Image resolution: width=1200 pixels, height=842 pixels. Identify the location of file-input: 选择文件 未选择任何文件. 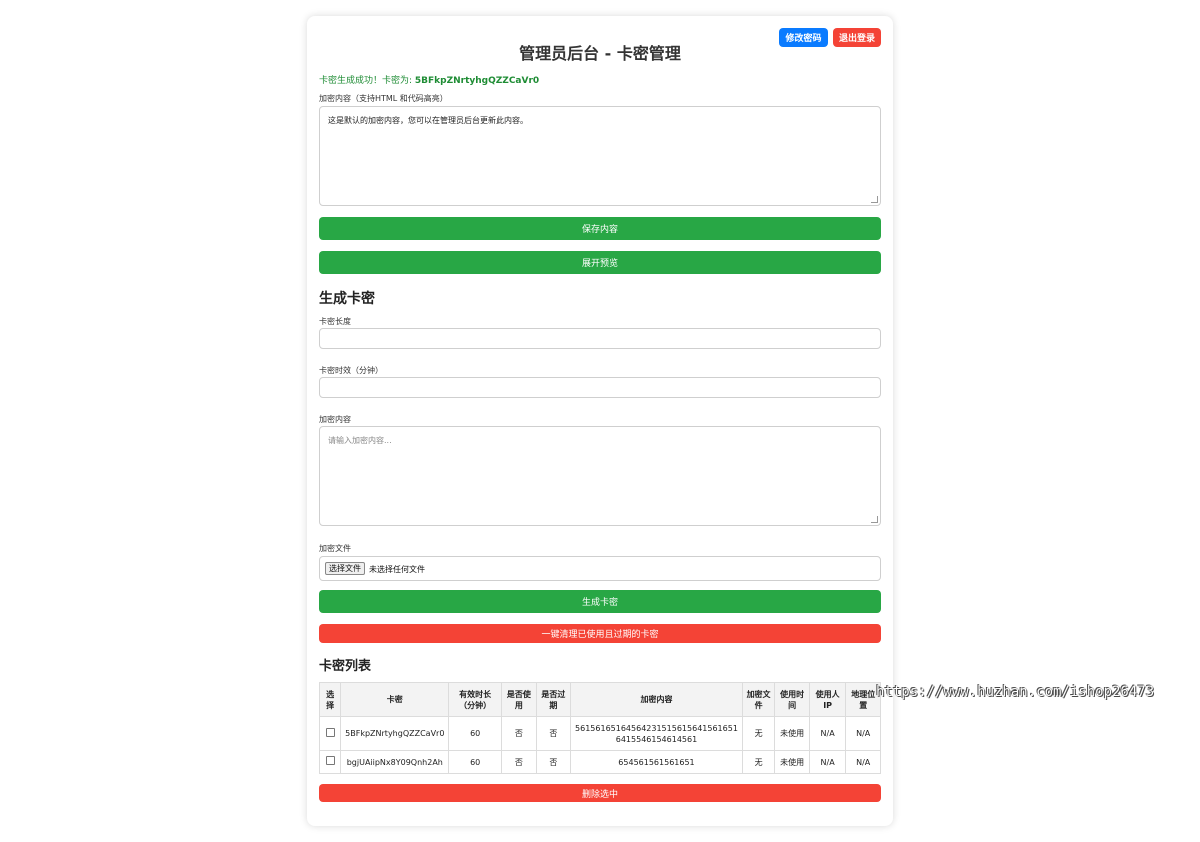
(600, 568).